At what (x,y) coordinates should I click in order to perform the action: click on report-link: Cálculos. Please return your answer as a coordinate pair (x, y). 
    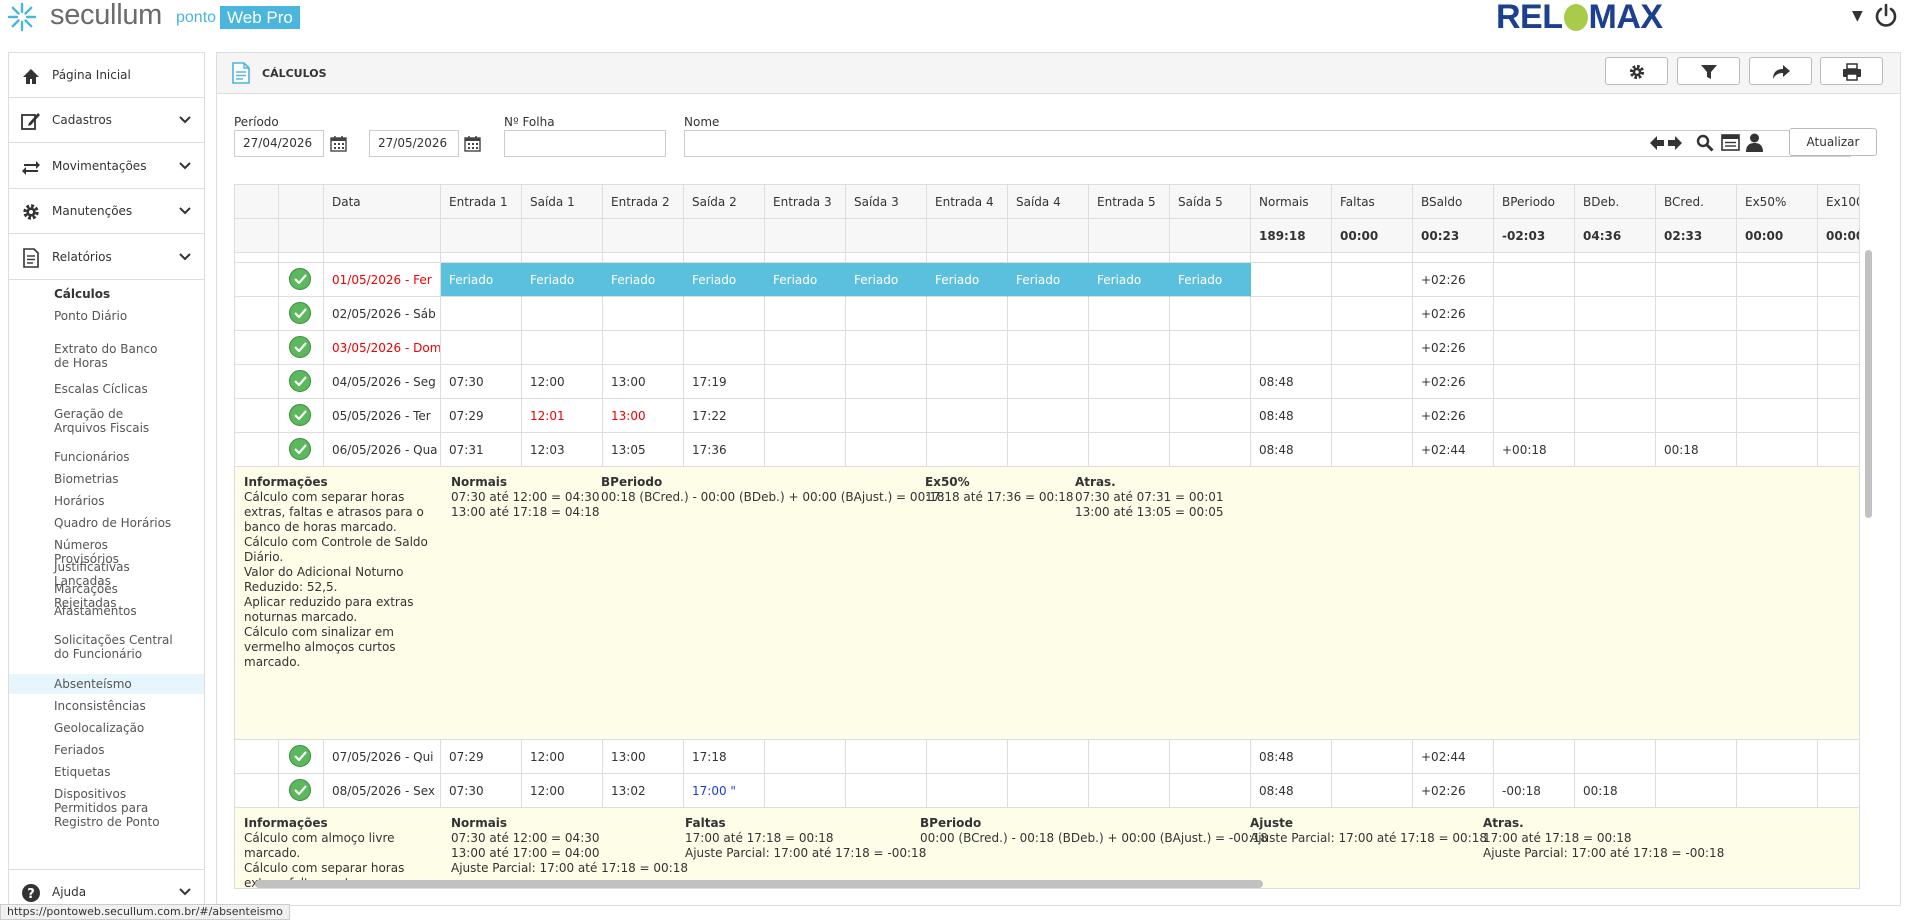
    Looking at the image, I should click on (106, 294).